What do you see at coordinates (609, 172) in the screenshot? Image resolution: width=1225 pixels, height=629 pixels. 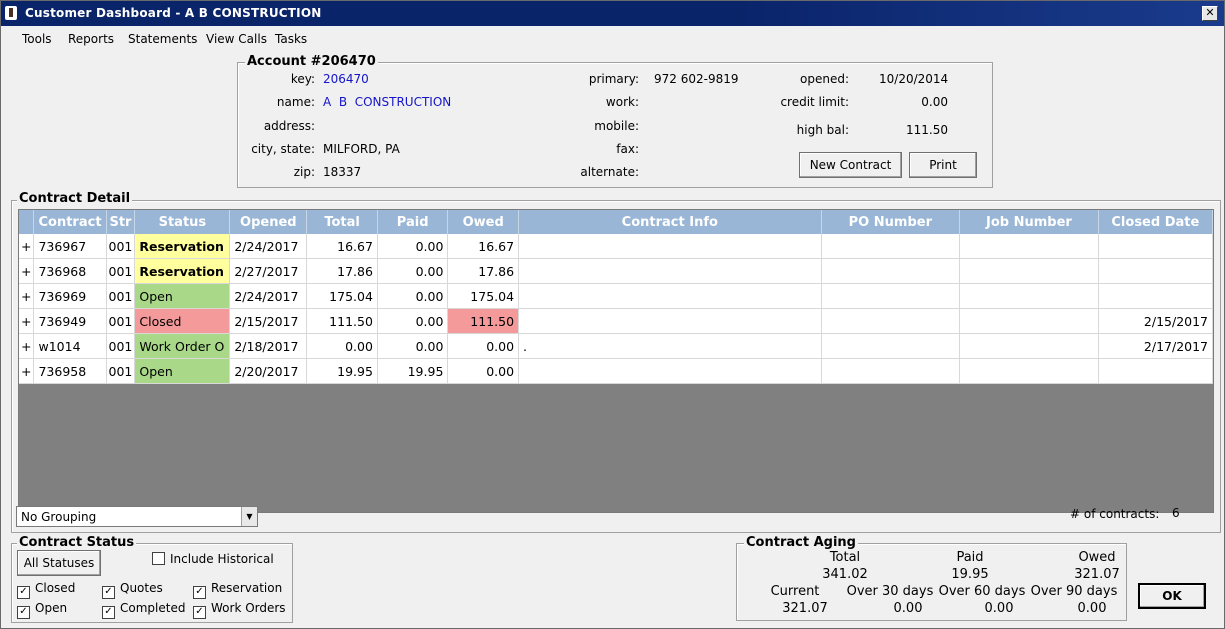 I see `alternate-label: alternate:` at bounding box center [609, 172].